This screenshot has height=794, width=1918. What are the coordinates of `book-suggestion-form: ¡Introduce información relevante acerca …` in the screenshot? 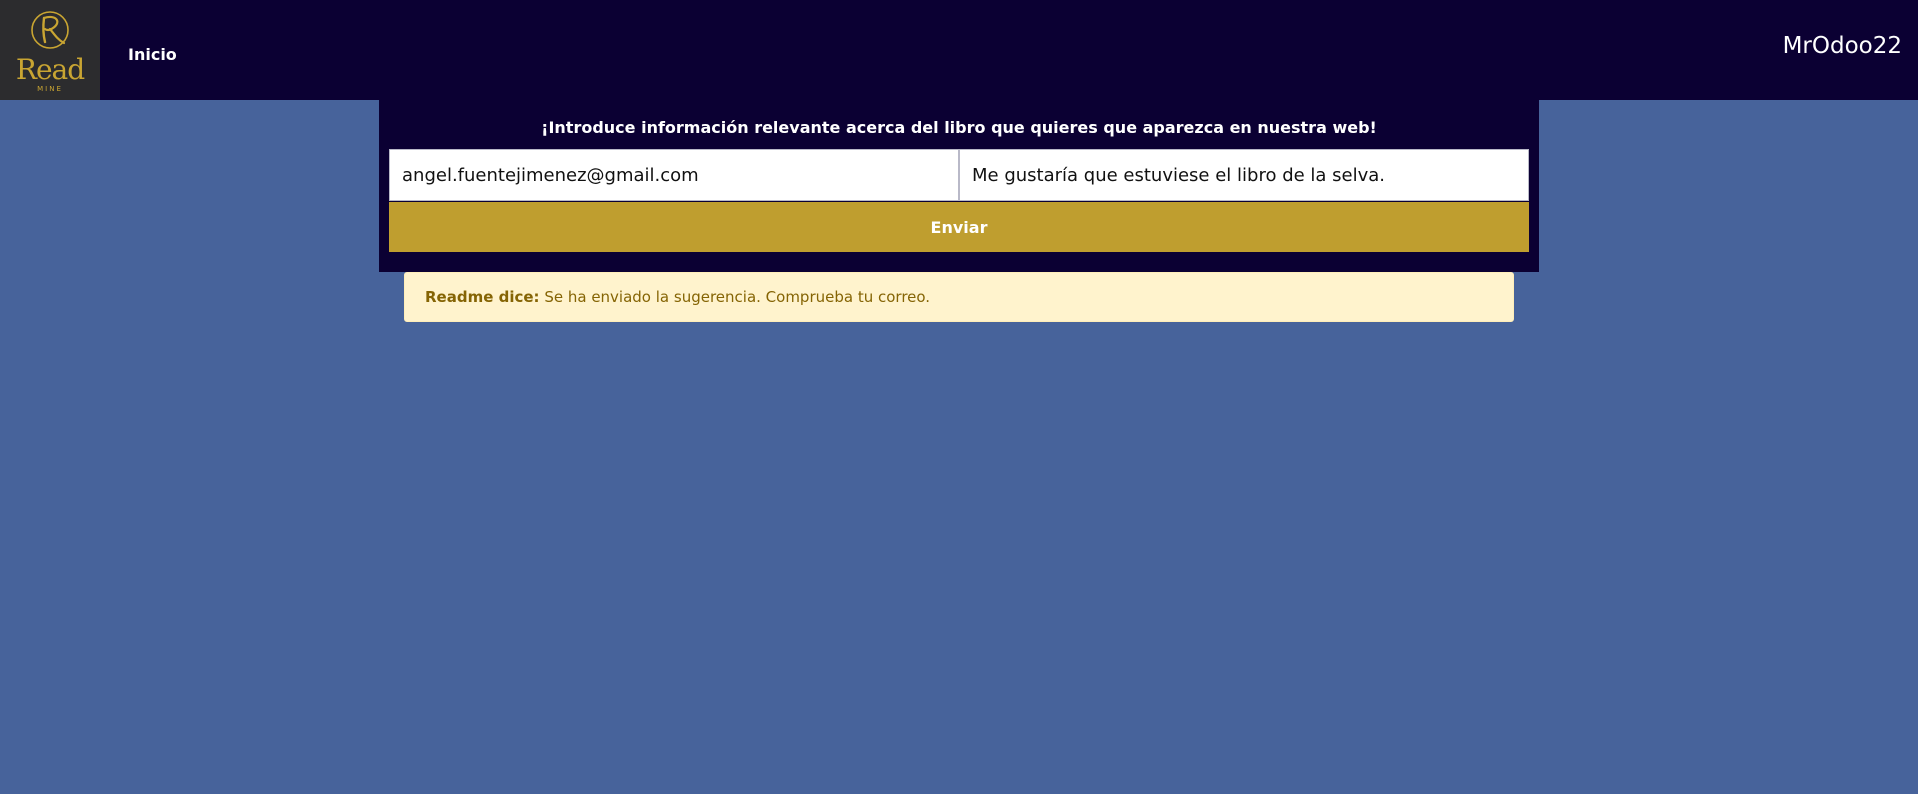 It's located at (959, 186).